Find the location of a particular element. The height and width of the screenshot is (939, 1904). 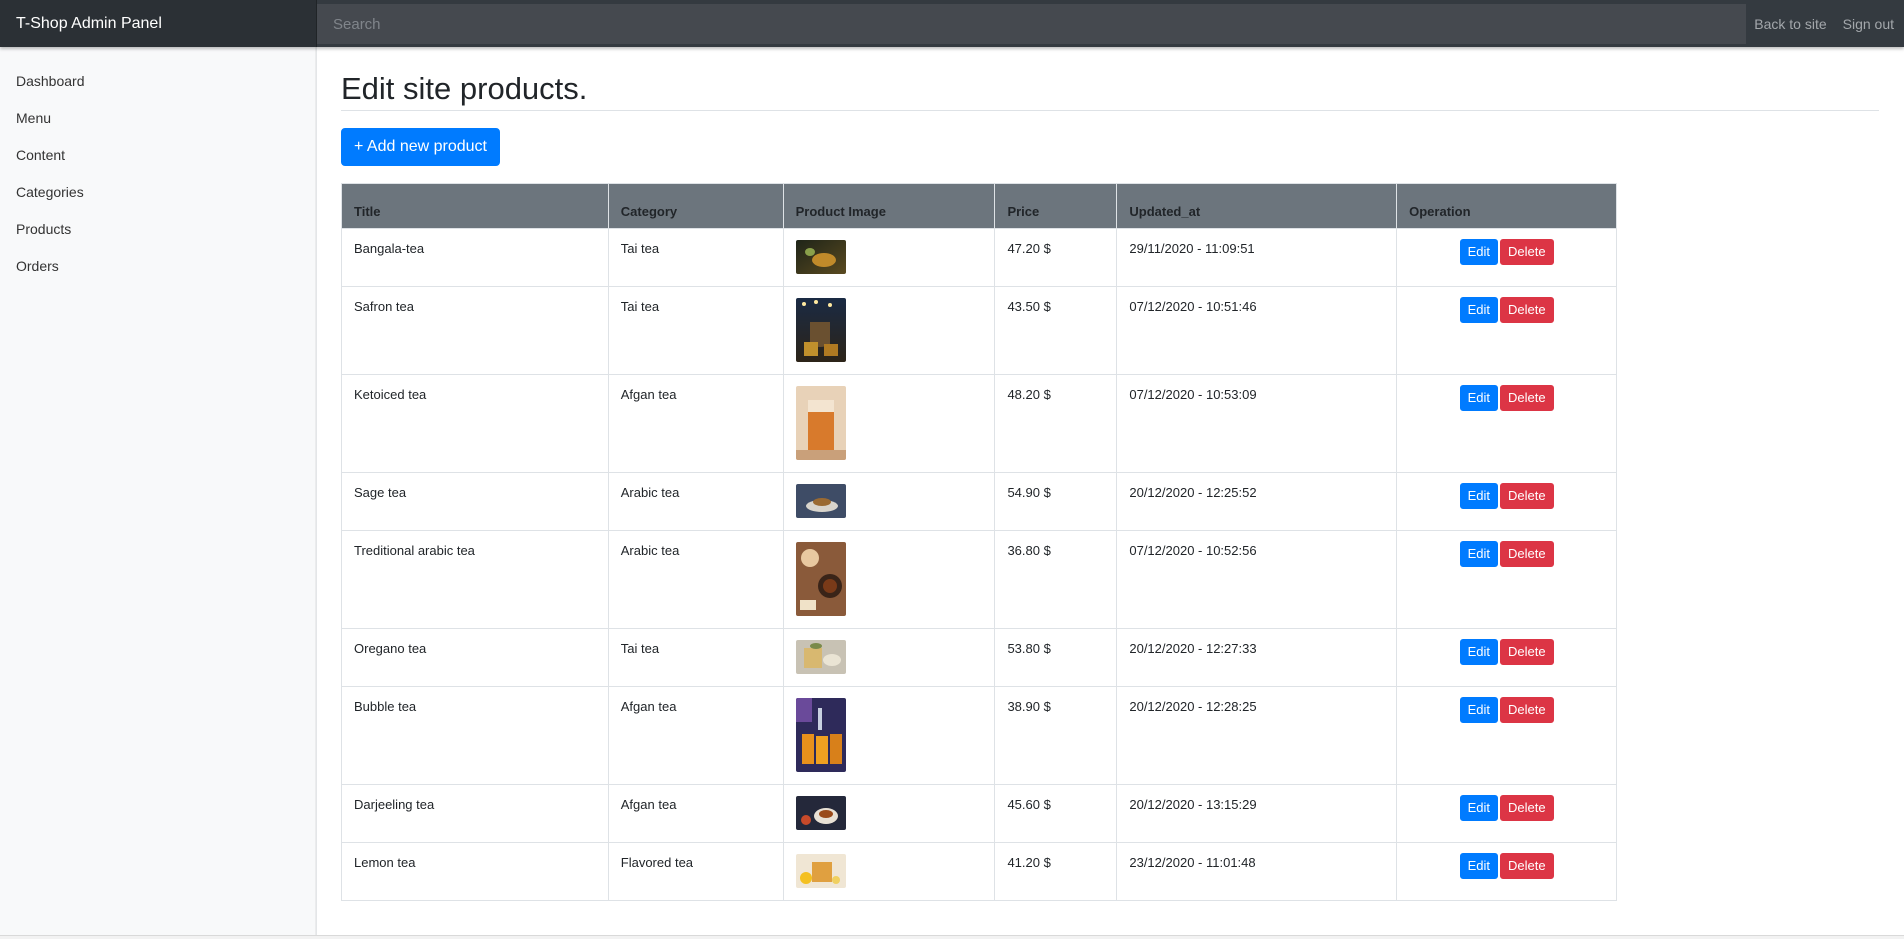

cell-title: Lemon tea is located at coordinates (475, 871).